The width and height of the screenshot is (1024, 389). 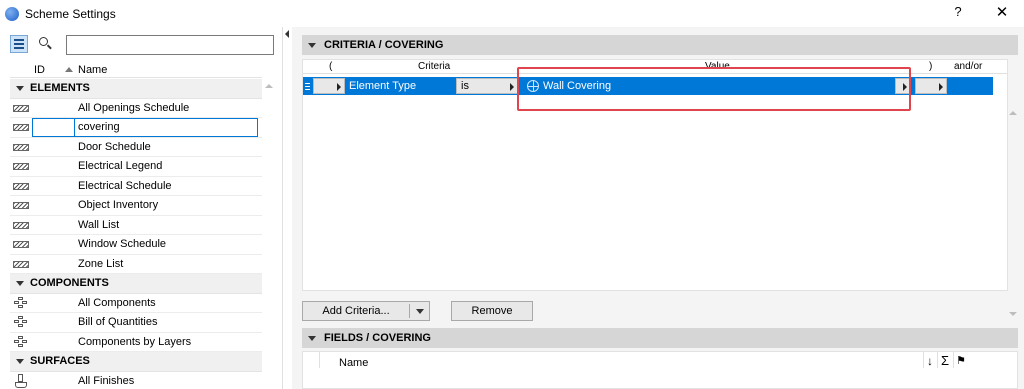 What do you see at coordinates (136, 147) in the screenshot?
I see `list-item: Door Schedule` at bounding box center [136, 147].